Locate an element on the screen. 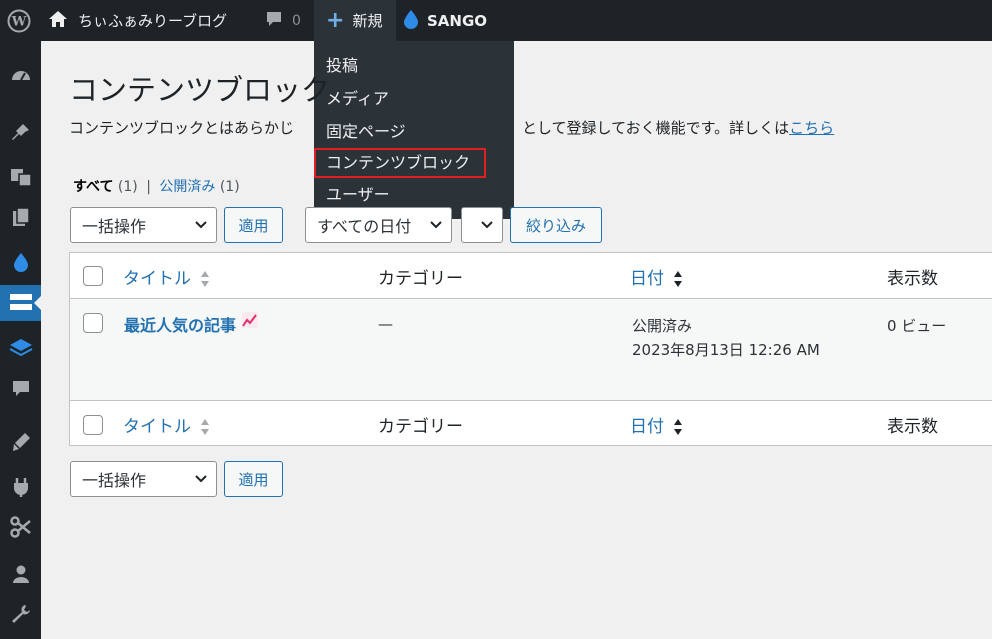 This screenshot has height=639, width=992. bulk-action-label-bottom: 一括操作 is located at coordinates (114, 480).